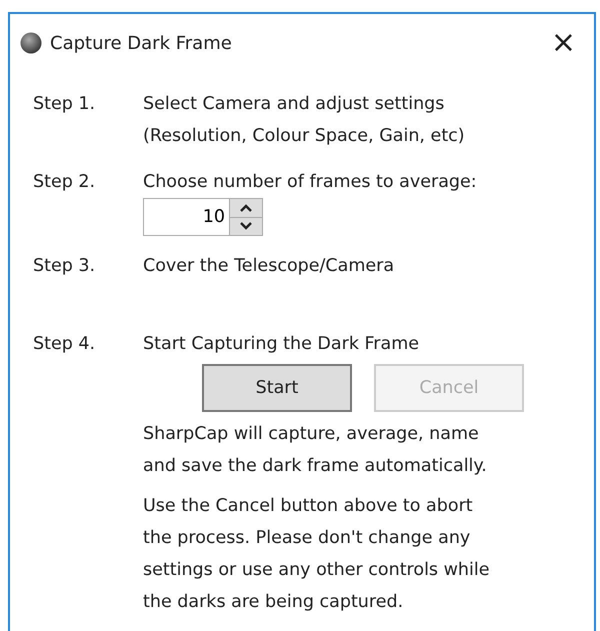 The image size is (600, 631). Describe the element at coordinates (246, 207) in the screenshot. I see `up-arrow-button` at that location.